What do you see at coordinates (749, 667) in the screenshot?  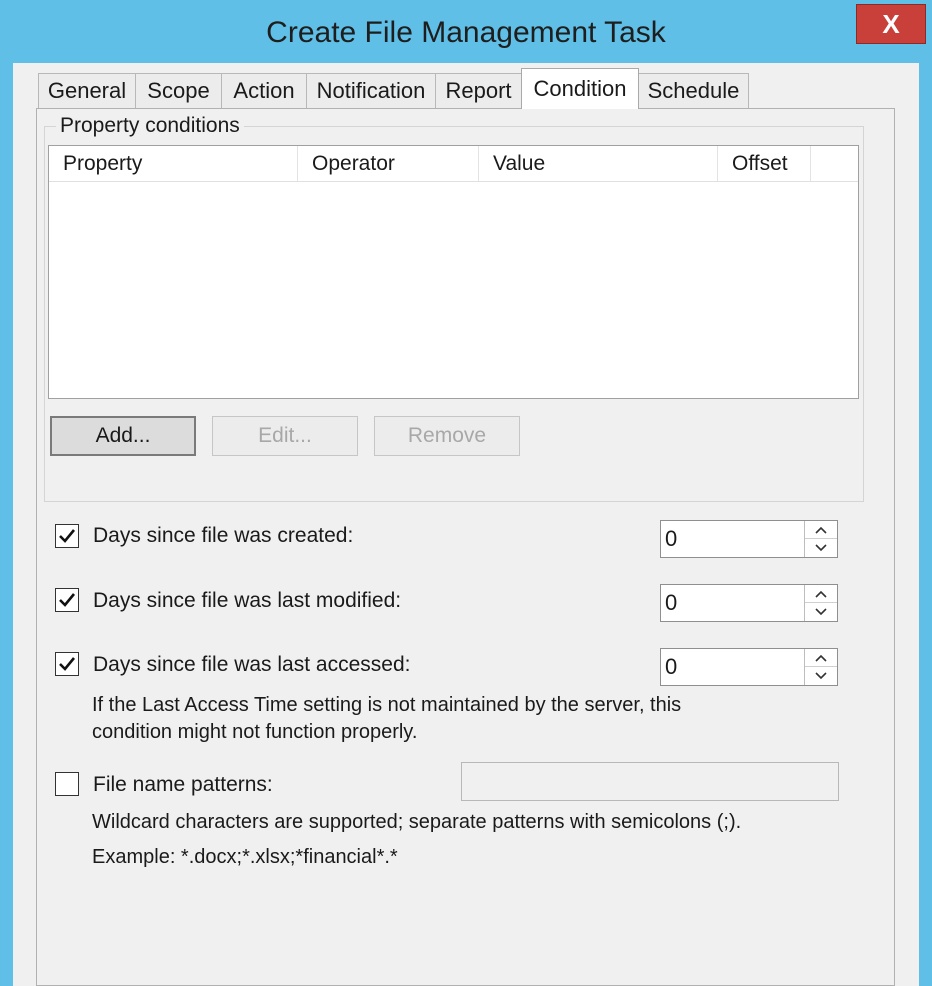 I see `accessed-days-stepper: 0` at bounding box center [749, 667].